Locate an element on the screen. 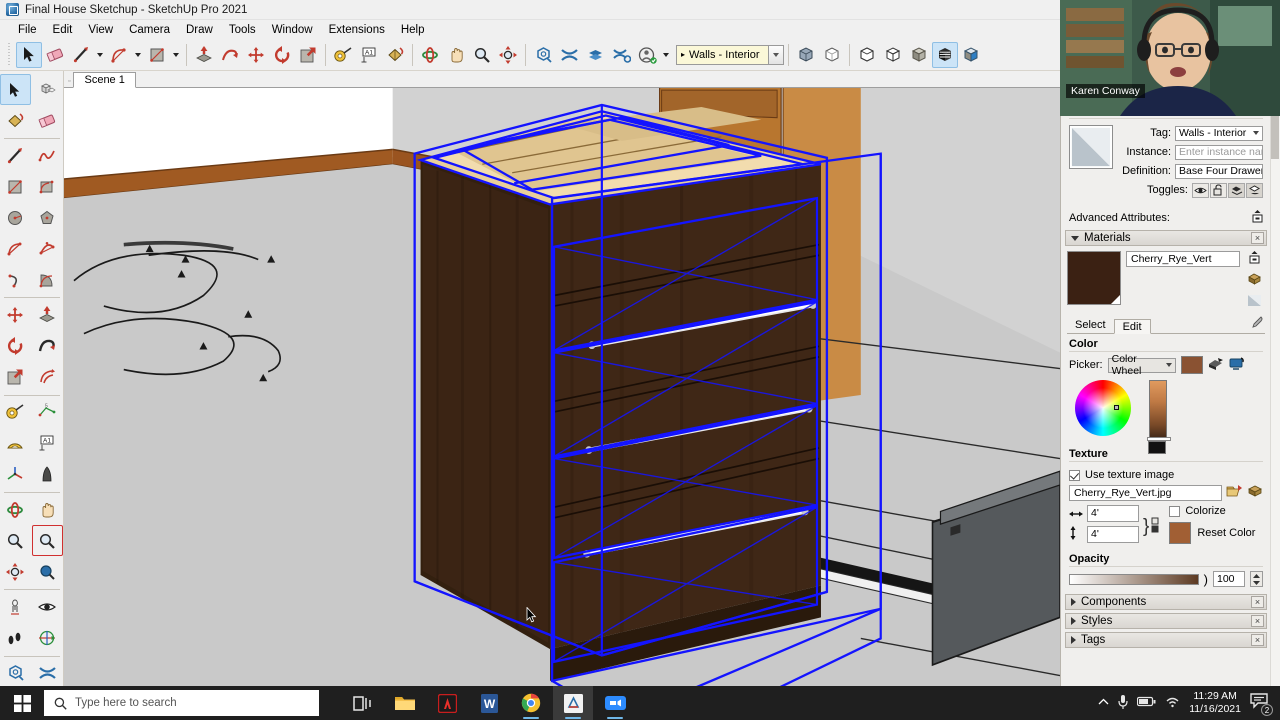 This screenshot has width=1280, height=720. zoom-window-tool is located at coordinates (47, 541).